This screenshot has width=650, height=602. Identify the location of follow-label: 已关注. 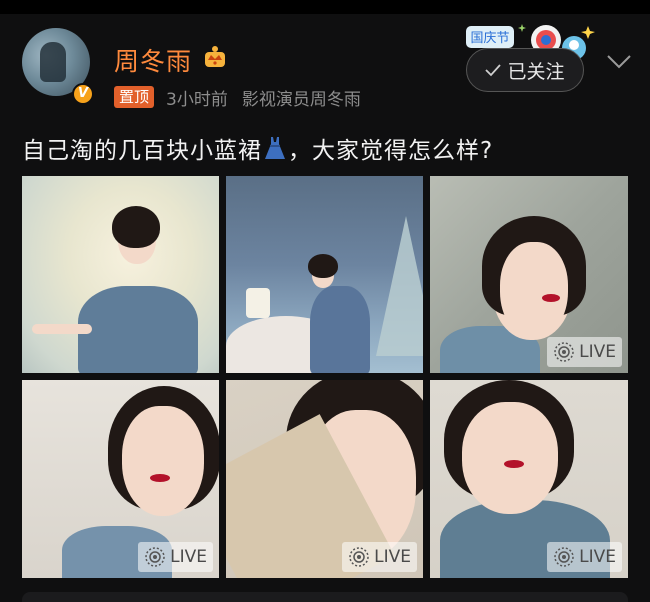
(536, 71).